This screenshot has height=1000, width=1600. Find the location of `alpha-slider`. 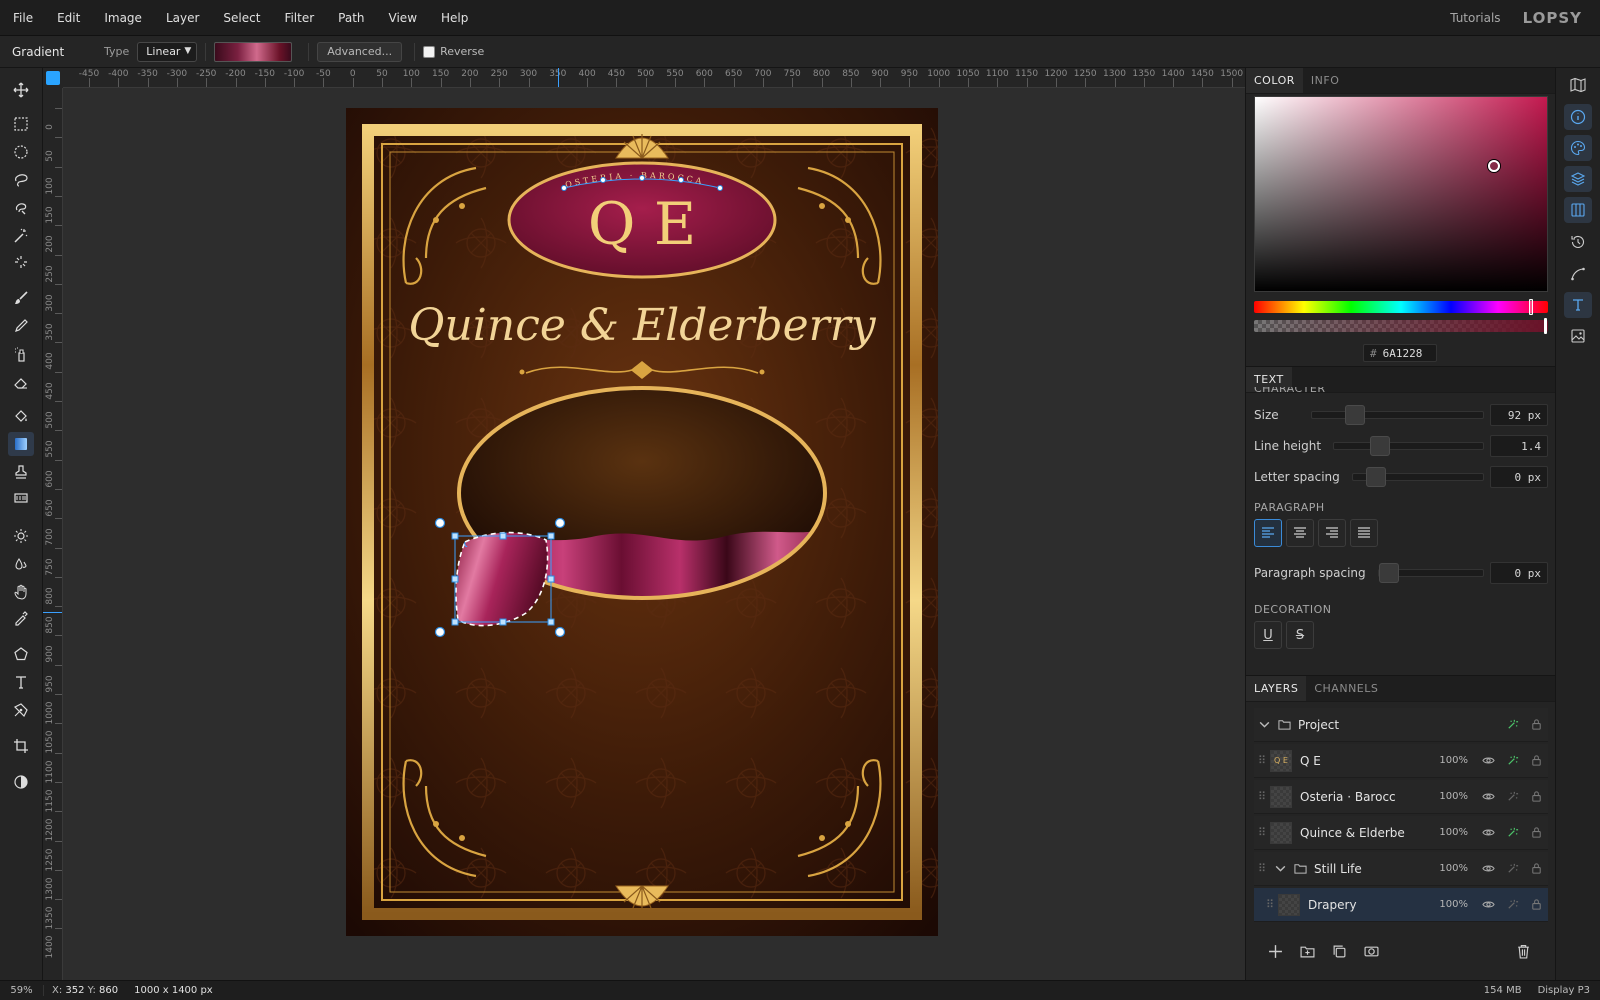

alpha-slider is located at coordinates (1401, 326).